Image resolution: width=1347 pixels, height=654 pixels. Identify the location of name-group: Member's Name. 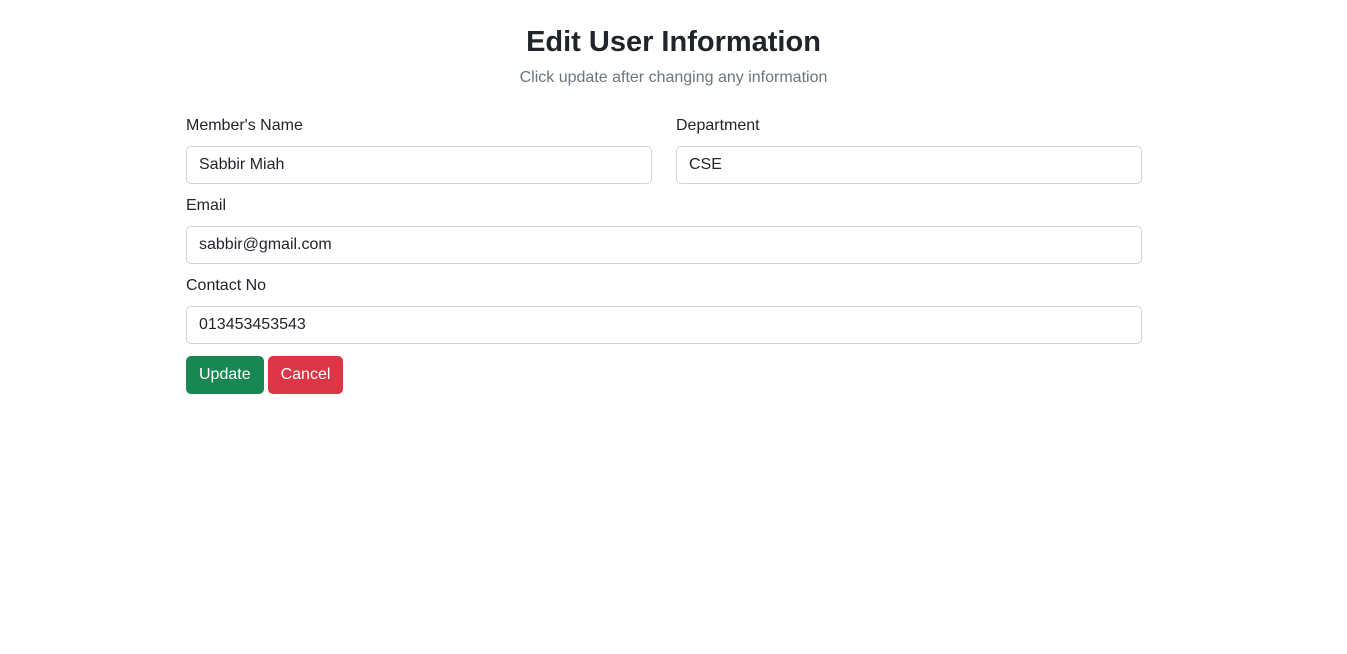
(419, 150).